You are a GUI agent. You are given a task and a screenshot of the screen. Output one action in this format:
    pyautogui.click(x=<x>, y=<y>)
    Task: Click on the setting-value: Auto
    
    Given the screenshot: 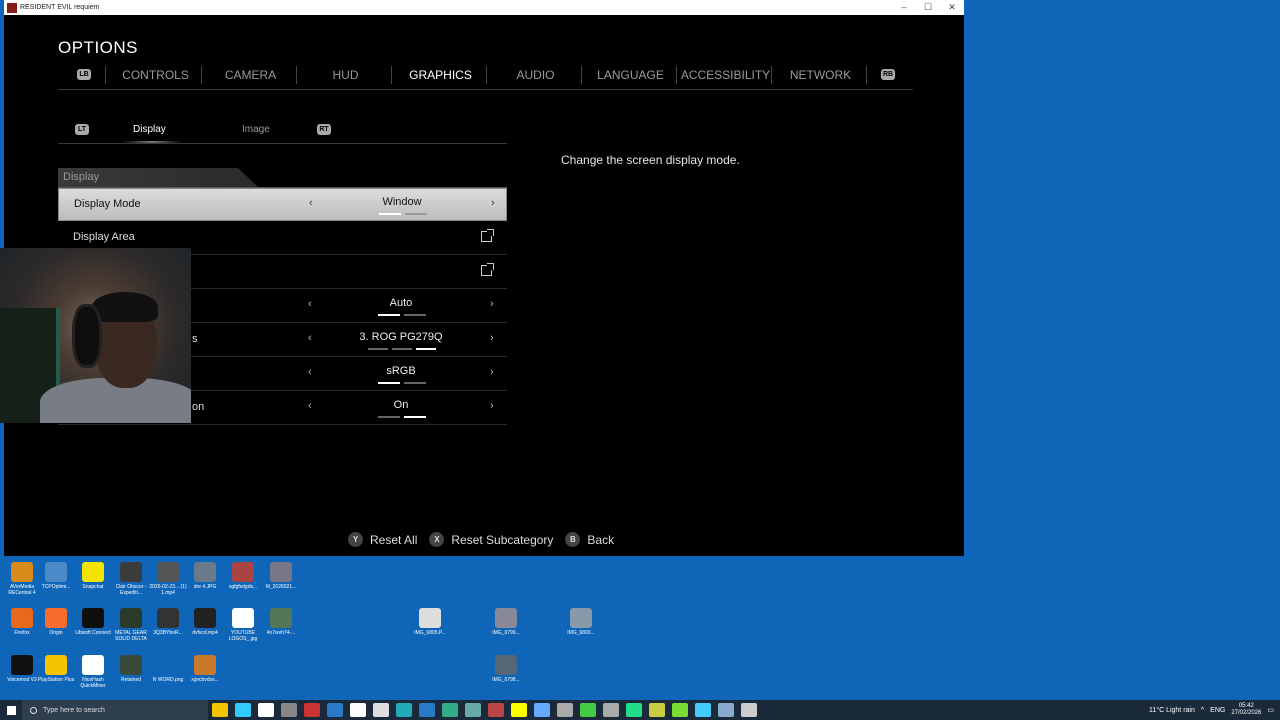 What is the action you would take?
    pyautogui.click(x=401, y=303)
    